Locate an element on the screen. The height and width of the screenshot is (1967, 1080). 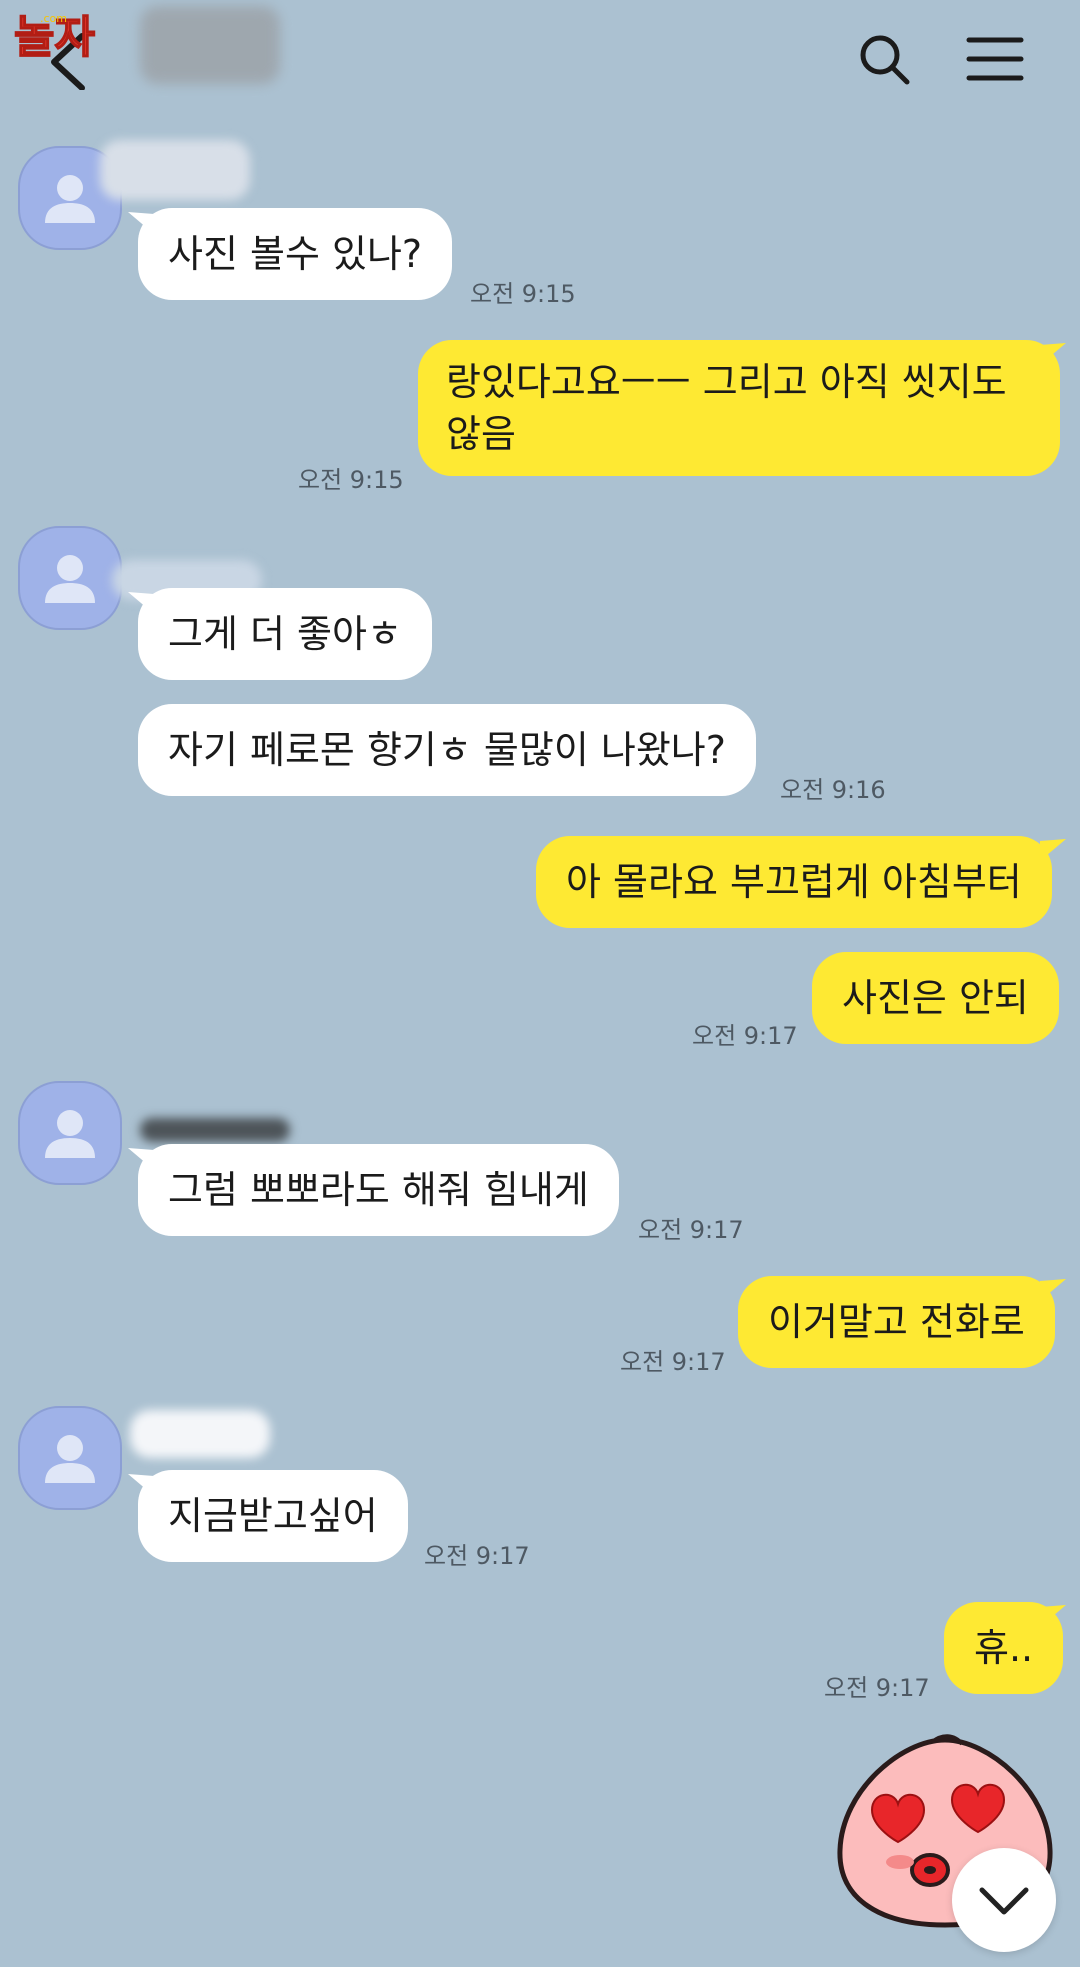
chevron-down-icon is located at coordinates (1004, 1901).